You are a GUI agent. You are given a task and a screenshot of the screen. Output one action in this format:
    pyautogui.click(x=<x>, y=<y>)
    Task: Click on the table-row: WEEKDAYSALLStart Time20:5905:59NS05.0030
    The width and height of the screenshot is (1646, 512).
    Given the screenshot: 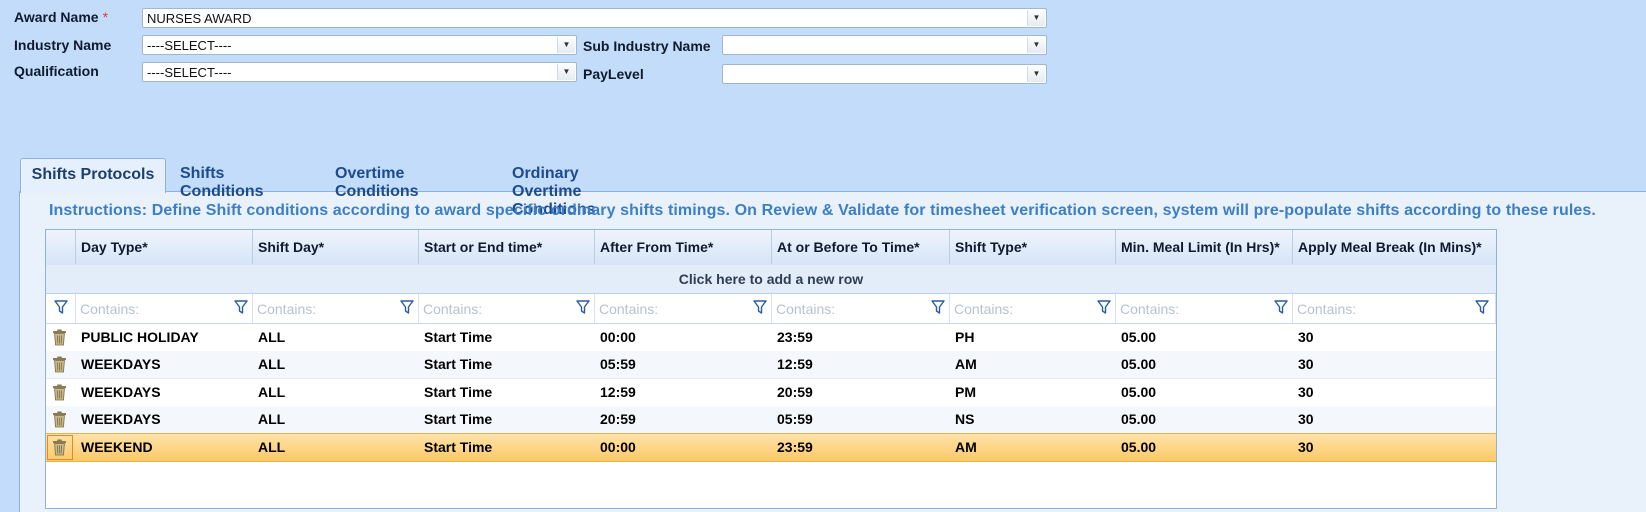 What is the action you would take?
    pyautogui.click(x=771, y=420)
    